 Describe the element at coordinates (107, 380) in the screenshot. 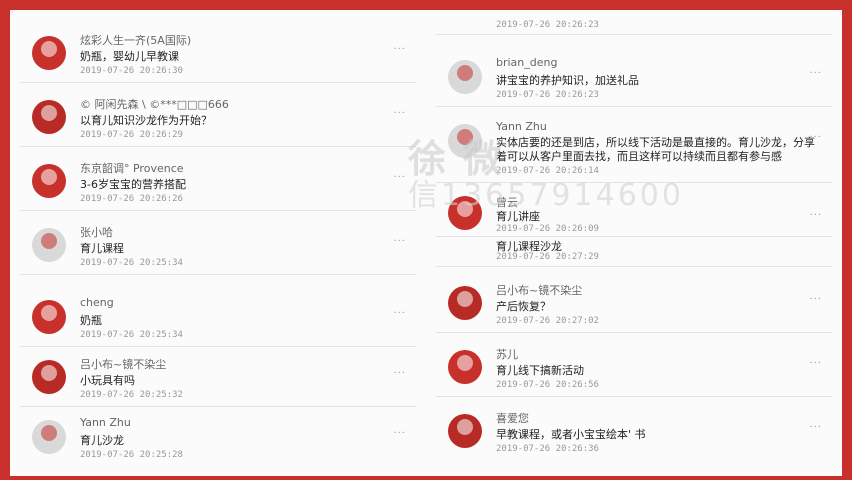

I see `comment-text: 小玩具有吗` at that location.